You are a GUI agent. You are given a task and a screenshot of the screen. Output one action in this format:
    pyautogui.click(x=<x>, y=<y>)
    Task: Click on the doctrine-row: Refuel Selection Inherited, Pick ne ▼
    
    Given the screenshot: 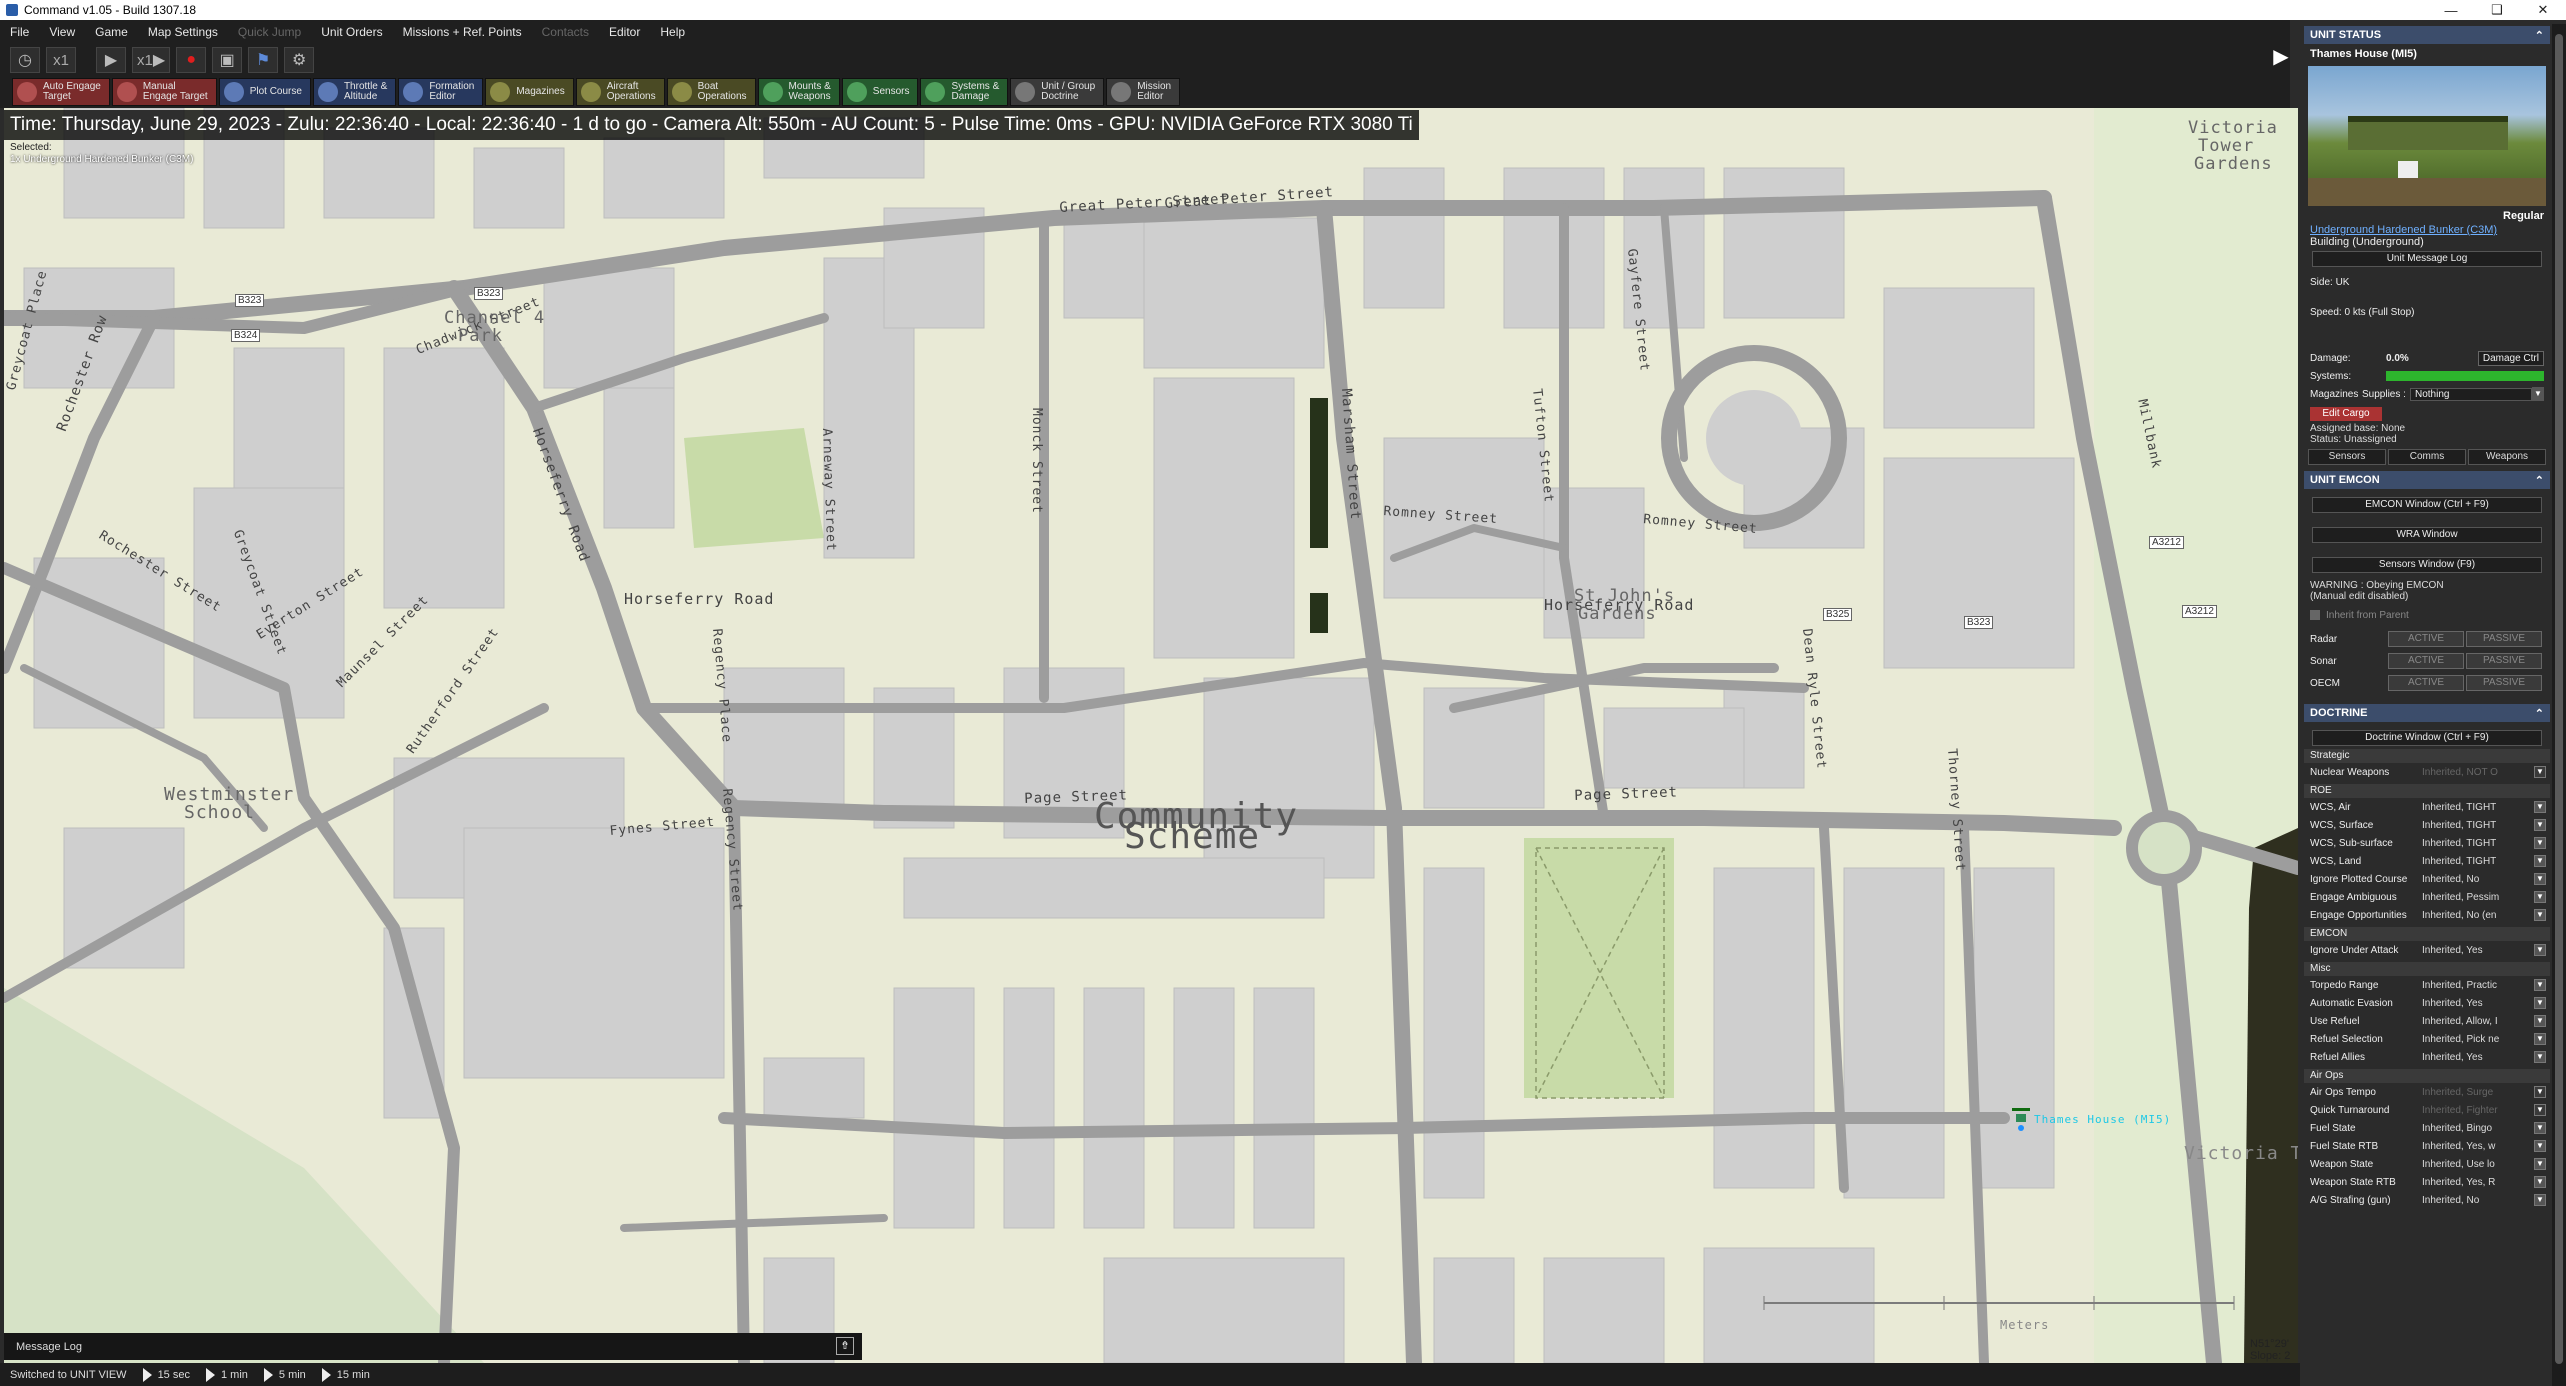 What is the action you would take?
    pyautogui.click(x=2427, y=1039)
    